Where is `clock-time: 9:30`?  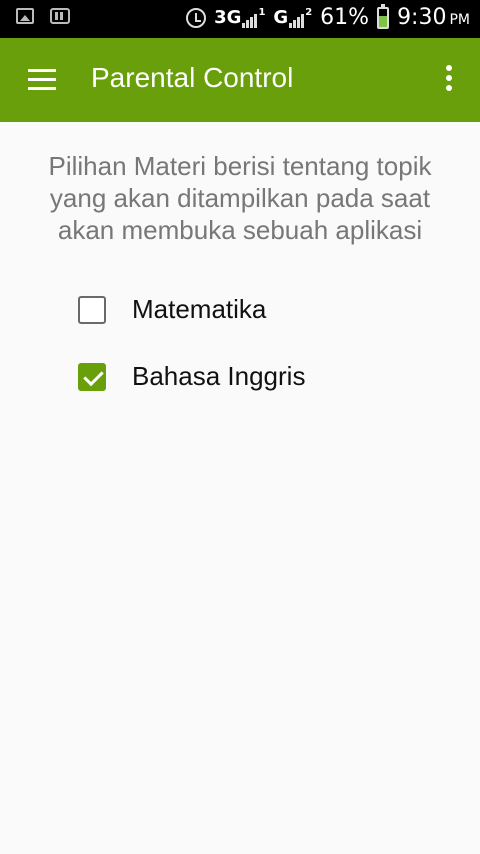
clock-time: 9:30 is located at coordinates (422, 17).